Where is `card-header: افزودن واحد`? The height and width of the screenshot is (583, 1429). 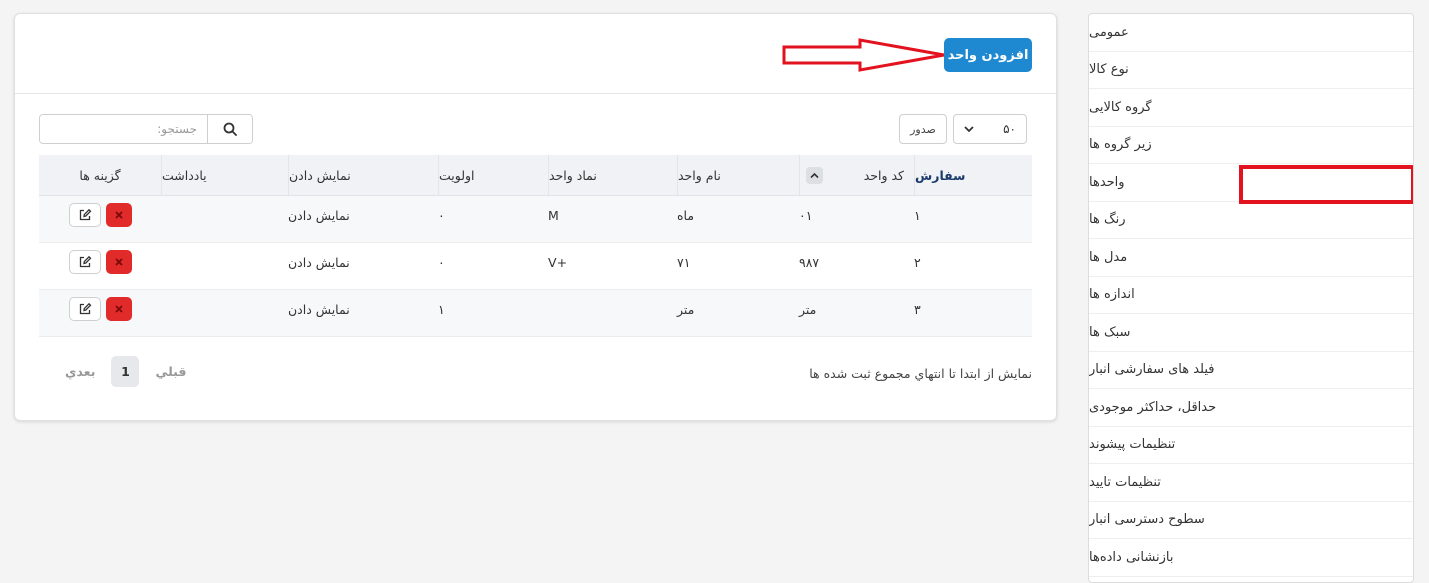
card-header: افزودن واحد is located at coordinates (535, 54).